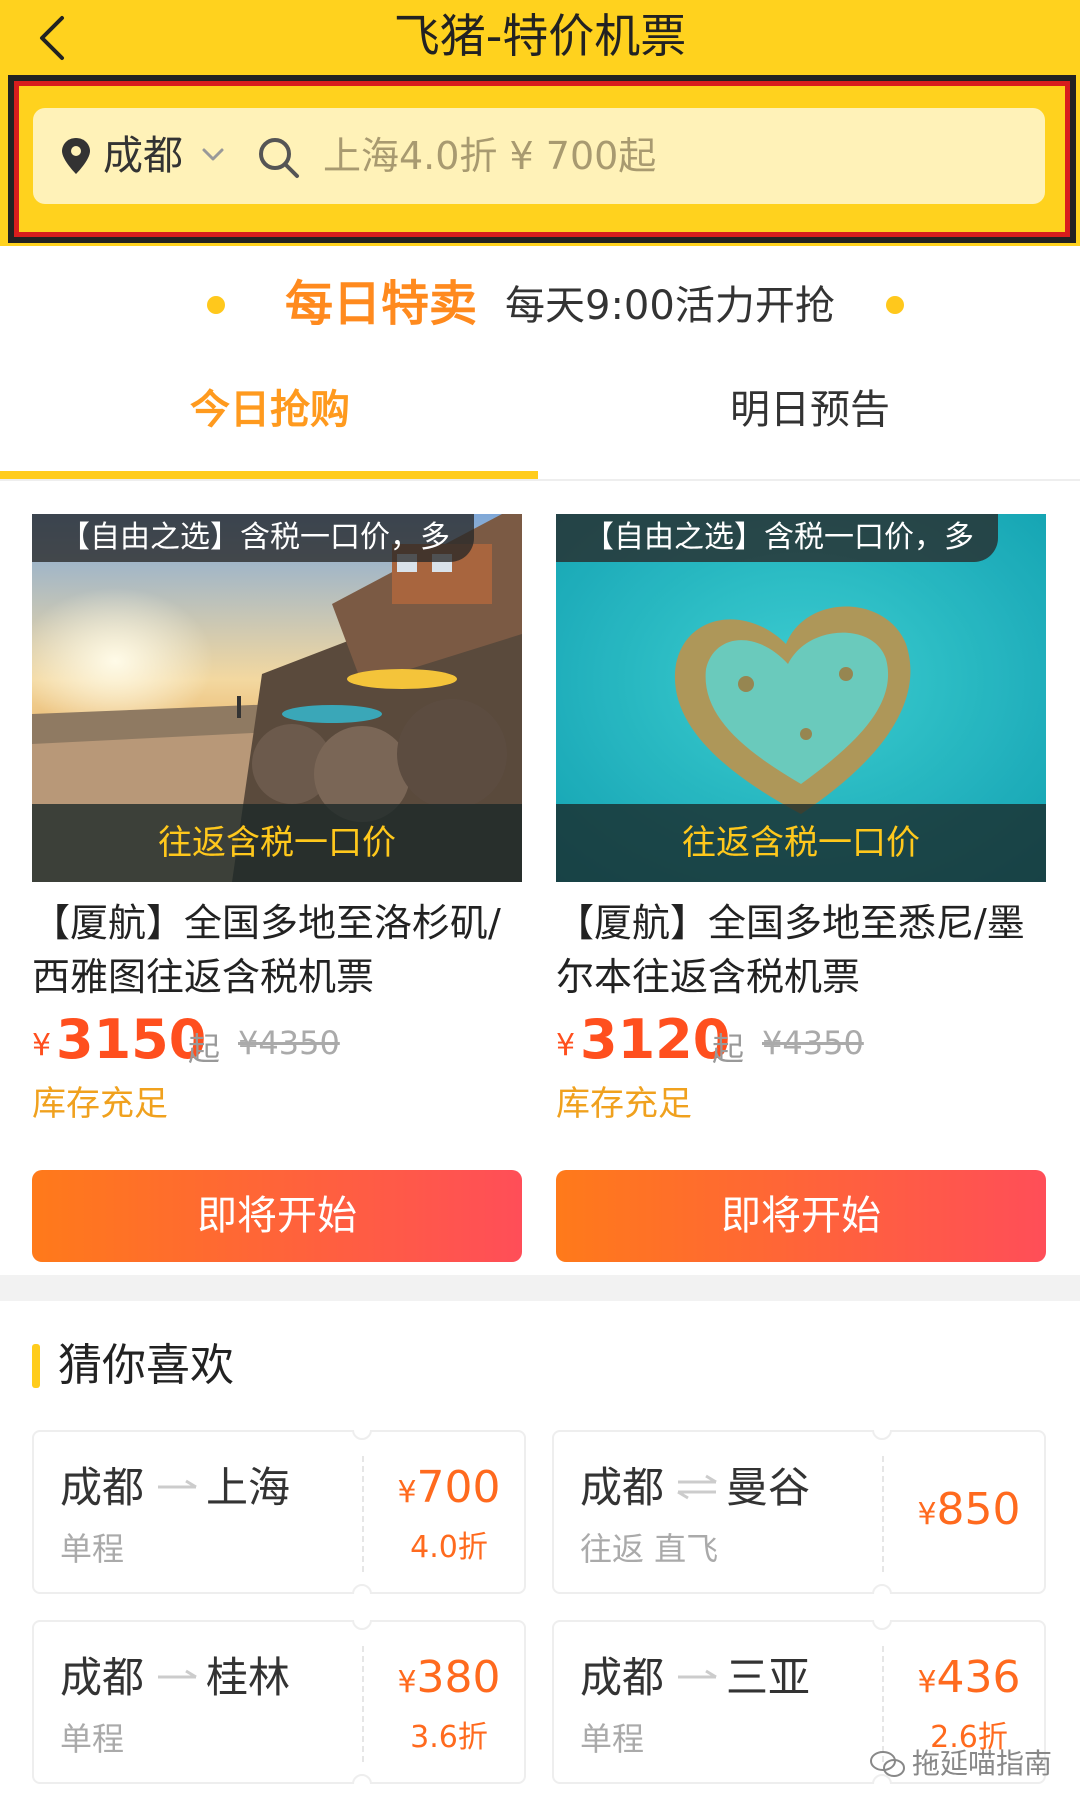 The width and height of the screenshot is (1080, 1806). What do you see at coordinates (36, 1366) in the screenshot?
I see `section-accent-bar` at bounding box center [36, 1366].